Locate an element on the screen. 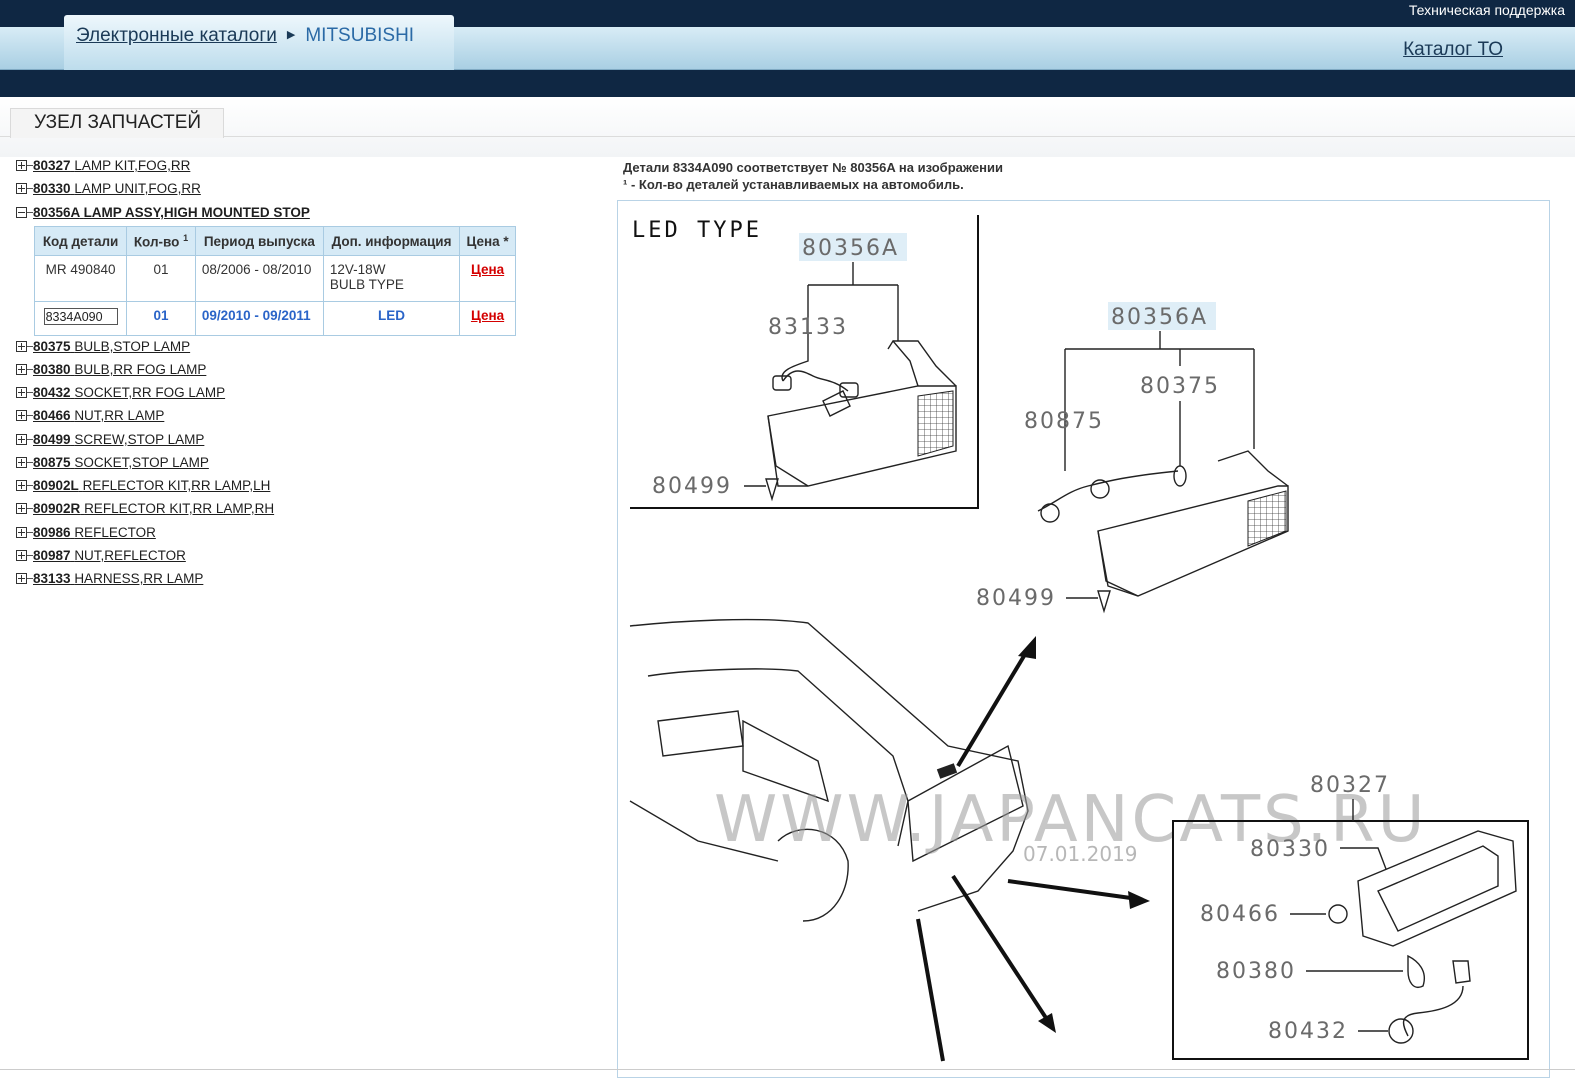  tree-item-80875: 80875 SOCKET,STOP LAMP is located at coordinates (112, 462).